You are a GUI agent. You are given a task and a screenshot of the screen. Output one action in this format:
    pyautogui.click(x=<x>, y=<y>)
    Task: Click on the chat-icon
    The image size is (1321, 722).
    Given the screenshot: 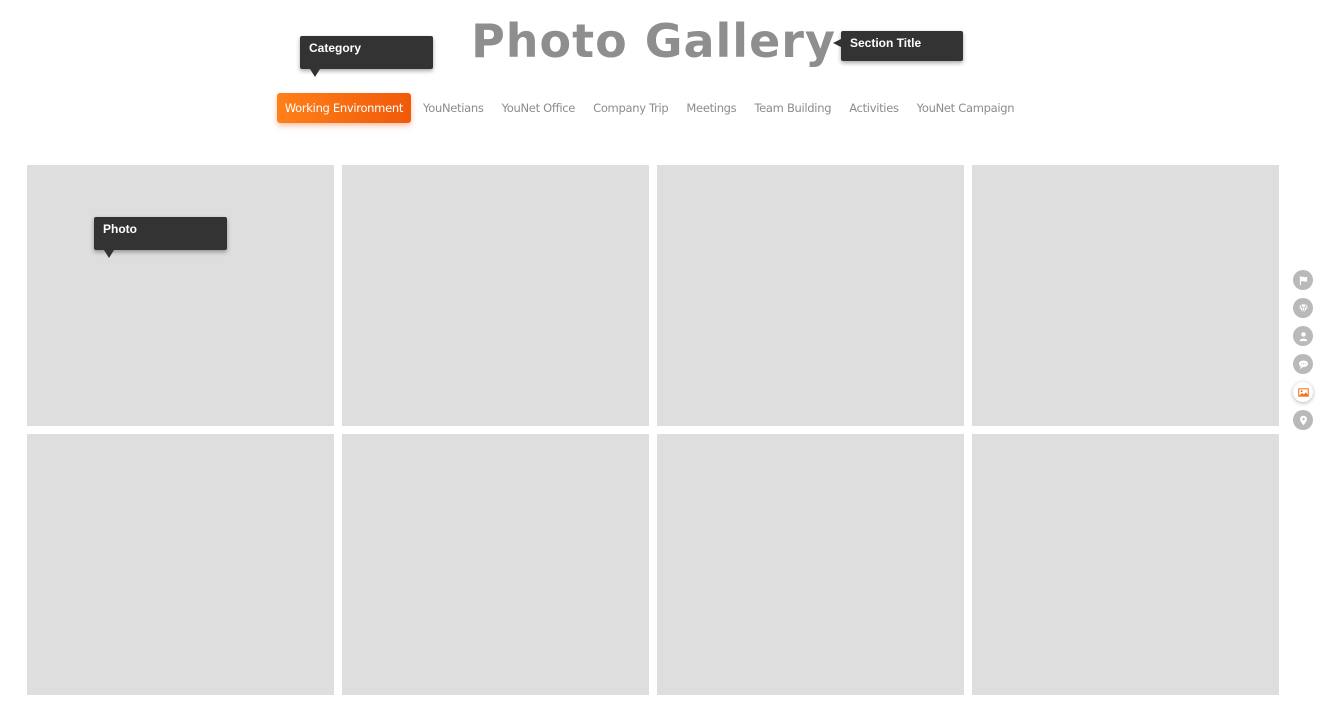 What is the action you would take?
    pyautogui.click(x=1303, y=364)
    